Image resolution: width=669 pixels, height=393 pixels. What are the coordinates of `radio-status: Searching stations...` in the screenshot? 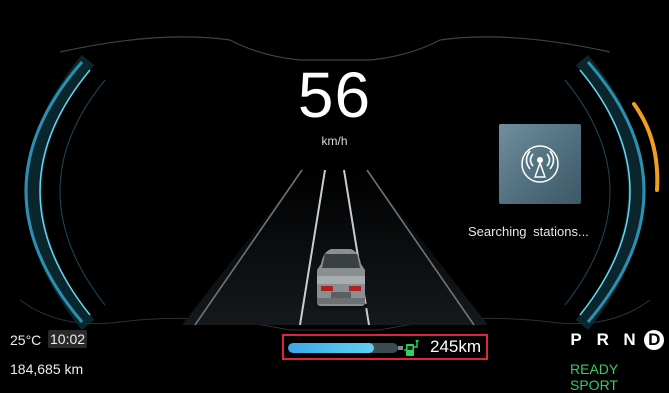 It's located at (528, 231).